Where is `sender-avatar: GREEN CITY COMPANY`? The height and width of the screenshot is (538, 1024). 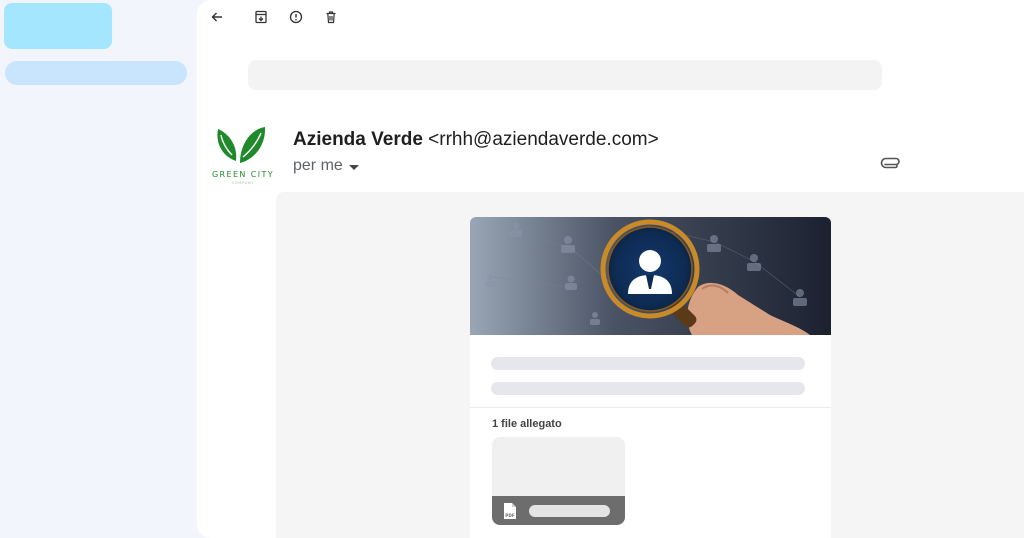
sender-avatar: GREEN CITY COMPANY is located at coordinates (243, 154).